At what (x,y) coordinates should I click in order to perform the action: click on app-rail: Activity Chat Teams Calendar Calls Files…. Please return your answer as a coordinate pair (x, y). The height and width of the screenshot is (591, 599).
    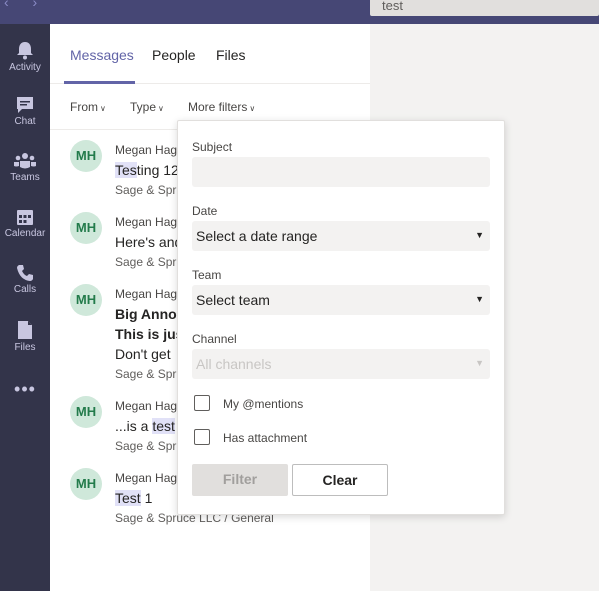
    Looking at the image, I should click on (25, 307).